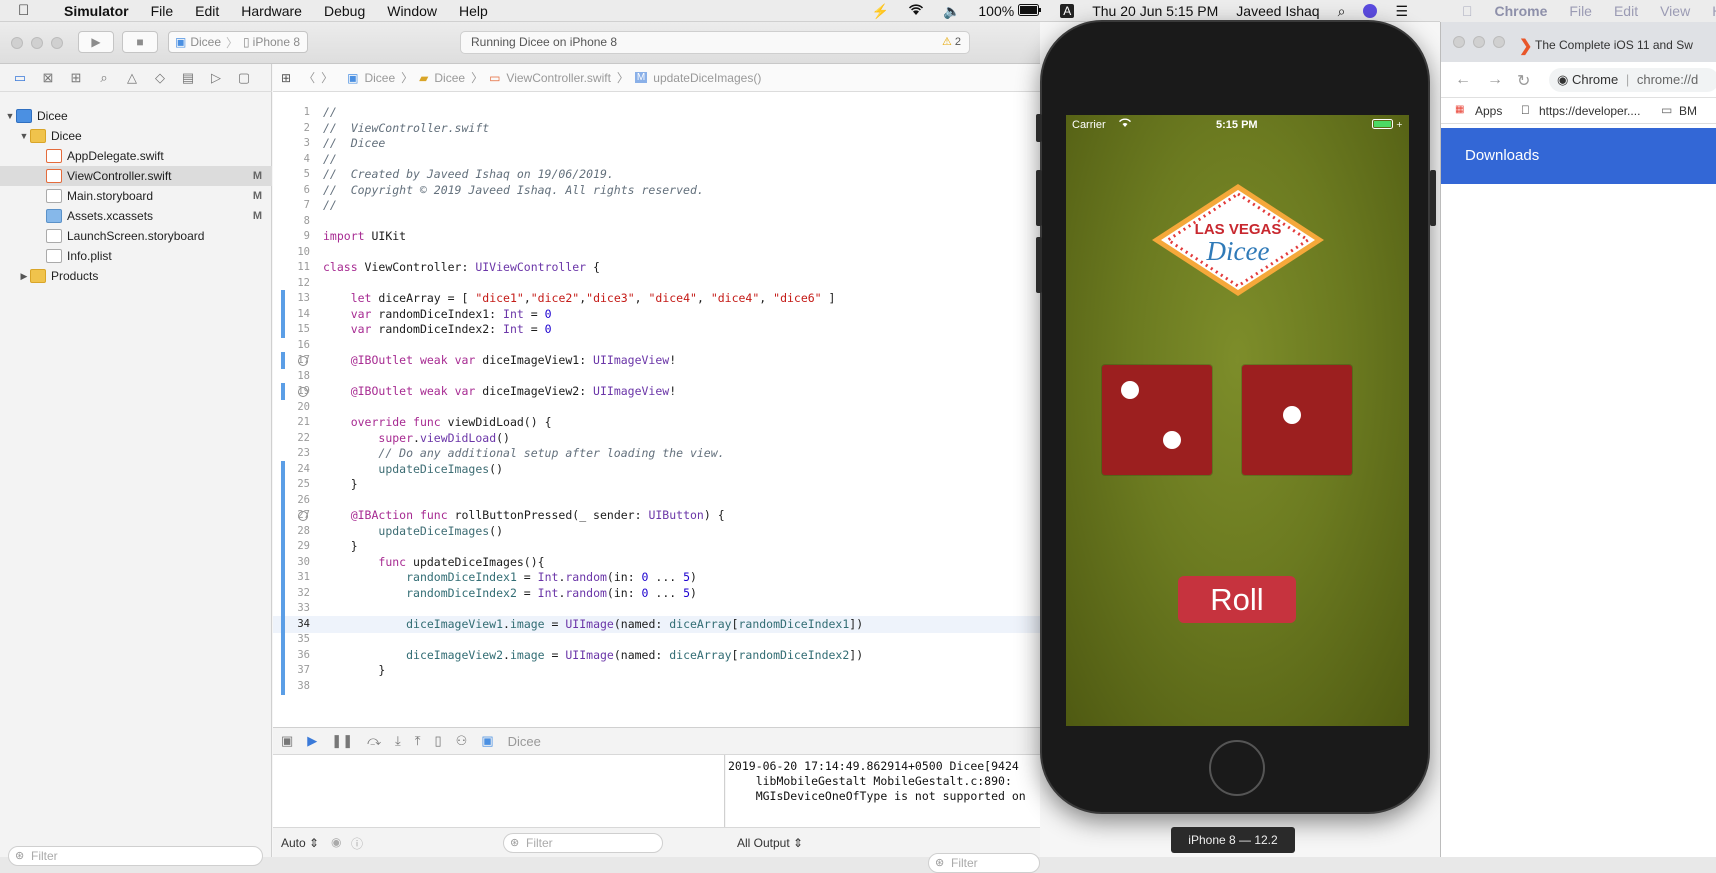 This screenshot has height=873, width=1716. I want to click on output-selector: All Output ⇕, so click(770, 843).